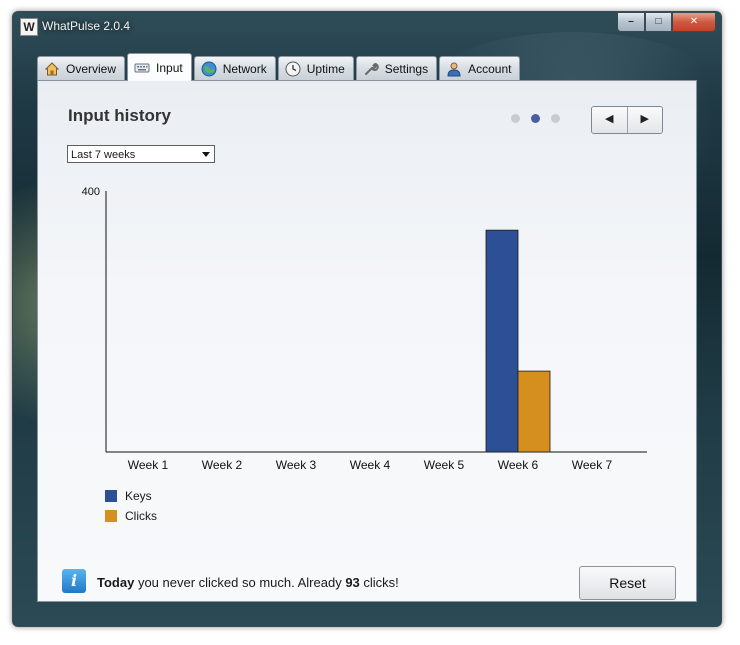 The height and width of the screenshot is (645, 740). Describe the element at coordinates (406, 68) in the screenshot. I see `tab-label: Settings` at that location.